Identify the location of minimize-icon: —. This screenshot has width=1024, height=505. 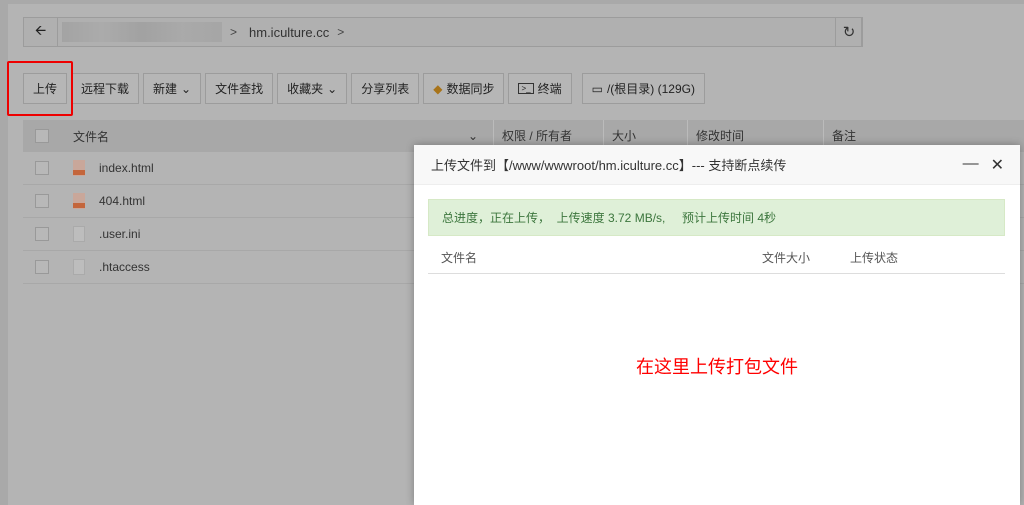
(971, 165).